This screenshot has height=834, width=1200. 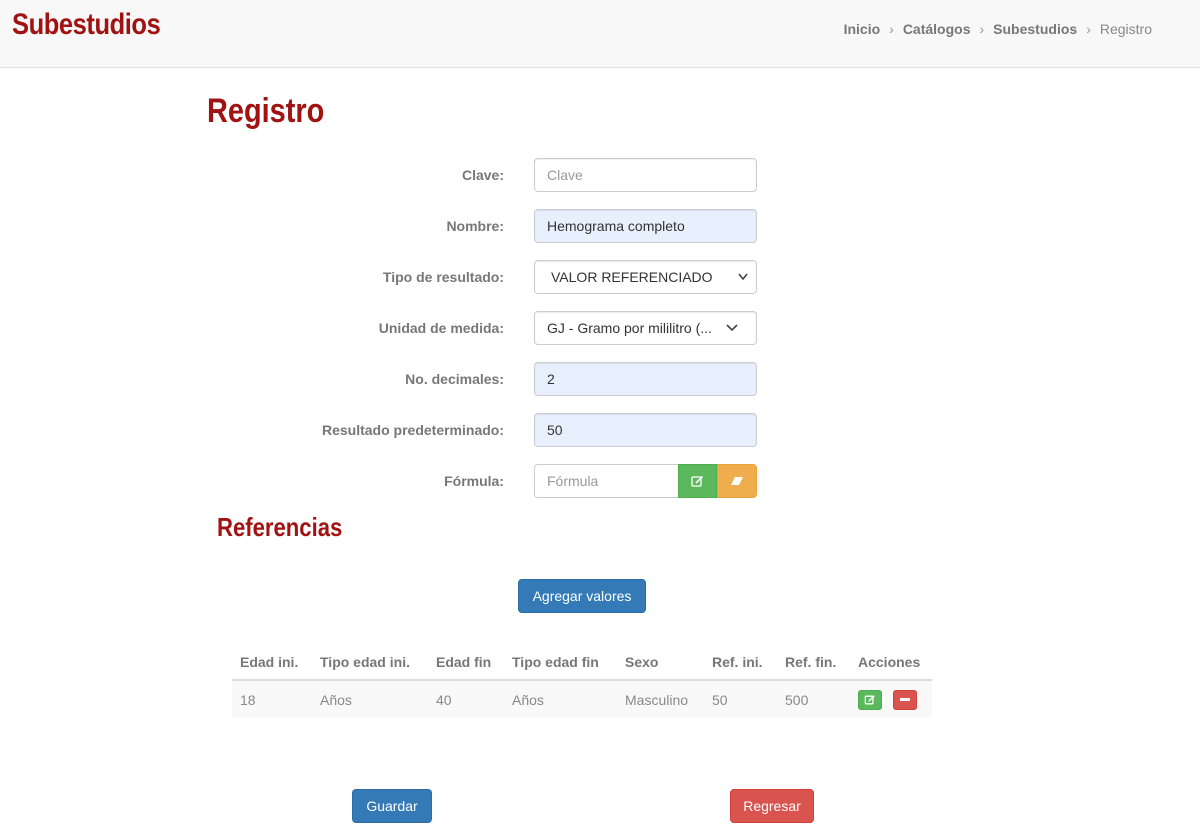 I want to click on resultado-predeterminado-label: Resultado predeterminado:, so click(x=412, y=430).